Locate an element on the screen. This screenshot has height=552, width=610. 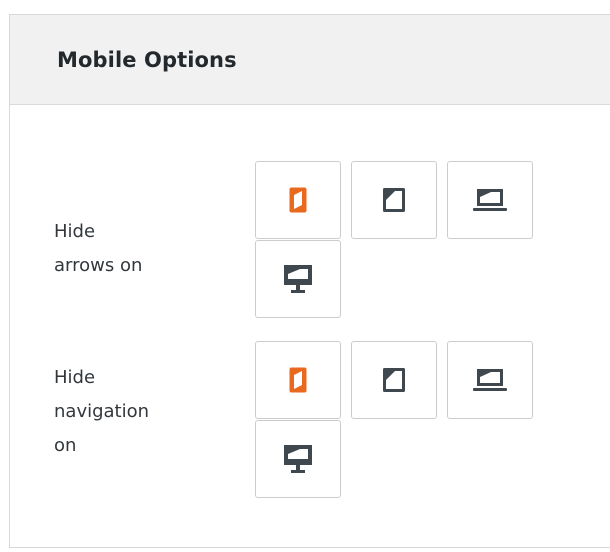
hide-navigation-tablet-button is located at coordinates (394, 380).